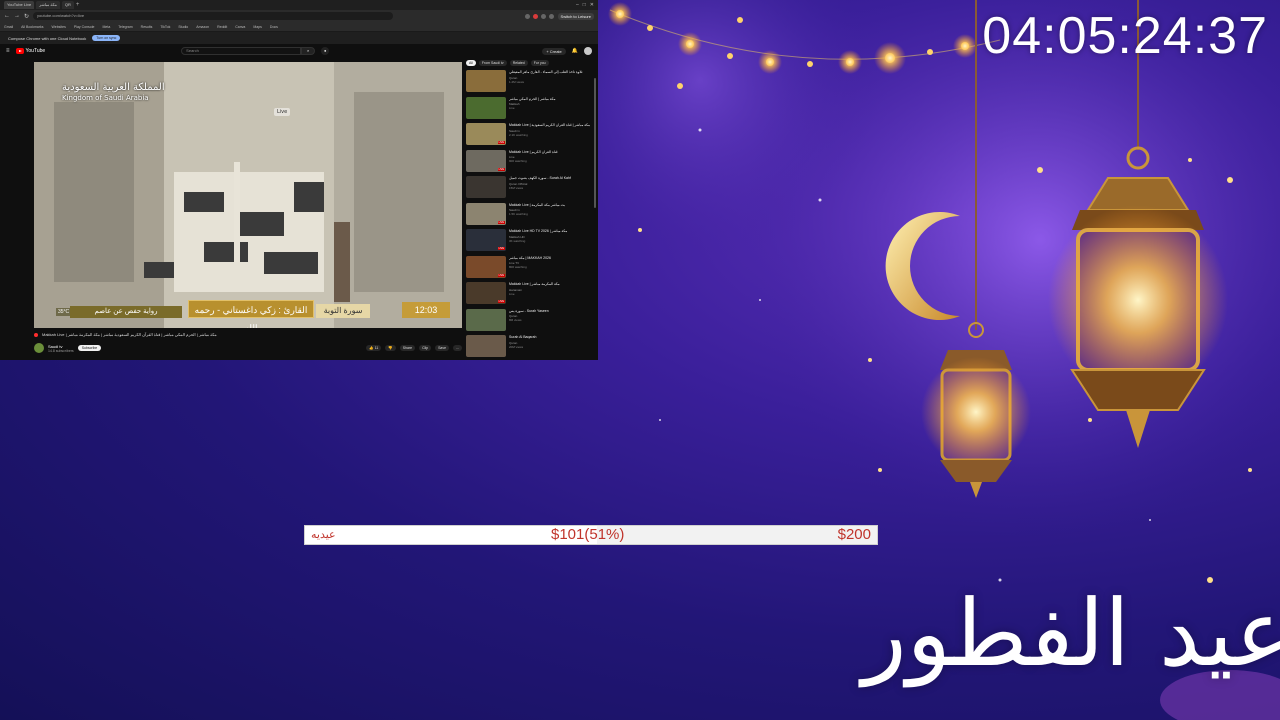 The width and height of the screenshot is (1280, 720). What do you see at coordinates (539, 63) in the screenshot?
I see `chip-for-you: For you` at bounding box center [539, 63].